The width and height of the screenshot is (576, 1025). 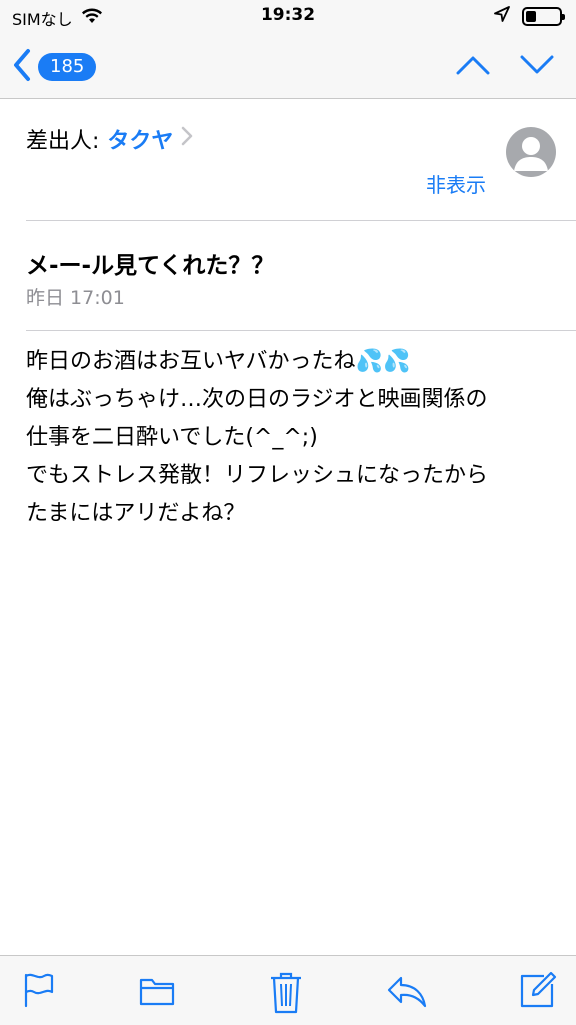 What do you see at coordinates (537, 67) in the screenshot?
I see `down-arrow-icon` at bounding box center [537, 67].